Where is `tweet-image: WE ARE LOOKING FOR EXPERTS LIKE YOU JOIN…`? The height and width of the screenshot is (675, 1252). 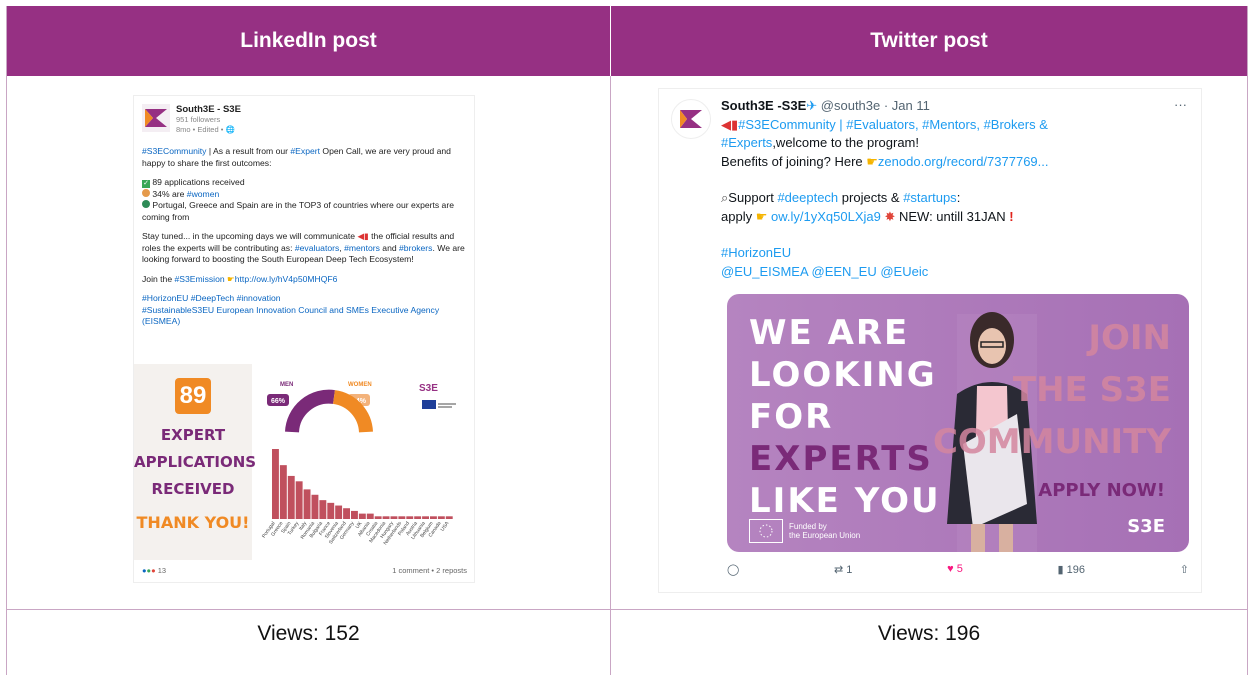 tweet-image: WE ARE LOOKING FOR EXPERTS LIKE YOU JOIN… is located at coordinates (958, 423).